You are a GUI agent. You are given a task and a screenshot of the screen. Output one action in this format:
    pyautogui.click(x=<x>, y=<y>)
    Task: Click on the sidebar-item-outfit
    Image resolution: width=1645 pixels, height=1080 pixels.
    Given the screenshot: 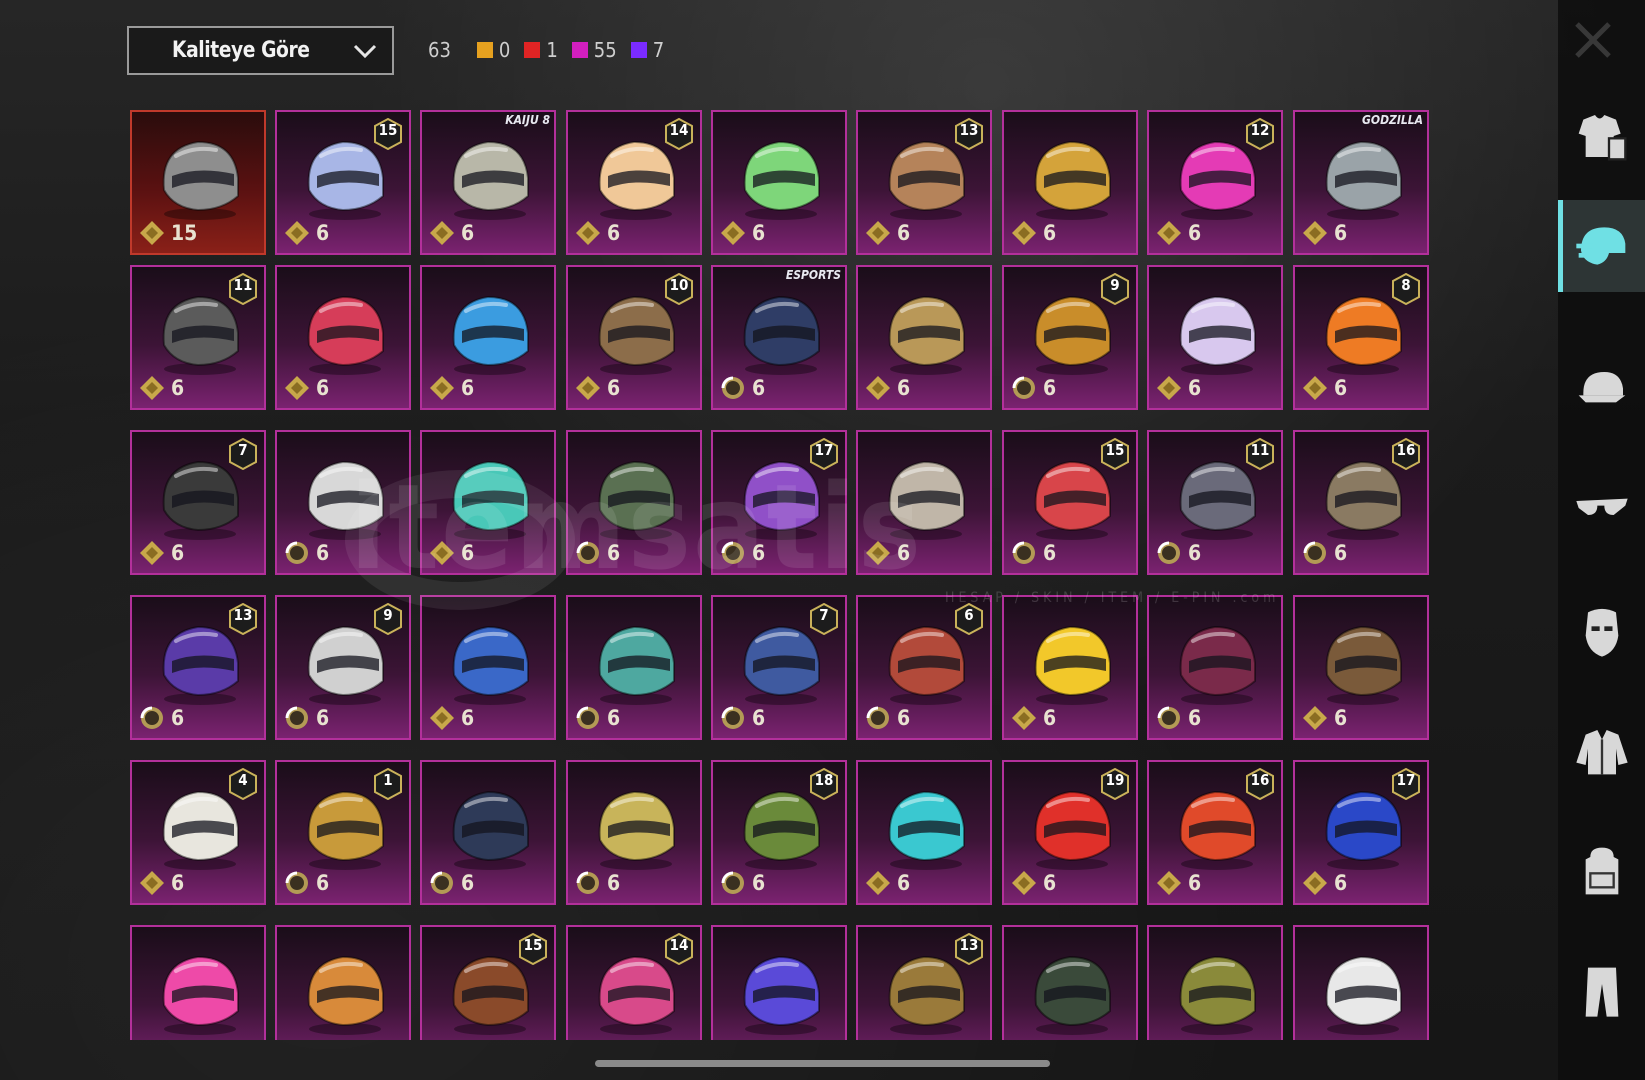 What is the action you would take?
    pyautogui.click(x=1601, y=136)
    